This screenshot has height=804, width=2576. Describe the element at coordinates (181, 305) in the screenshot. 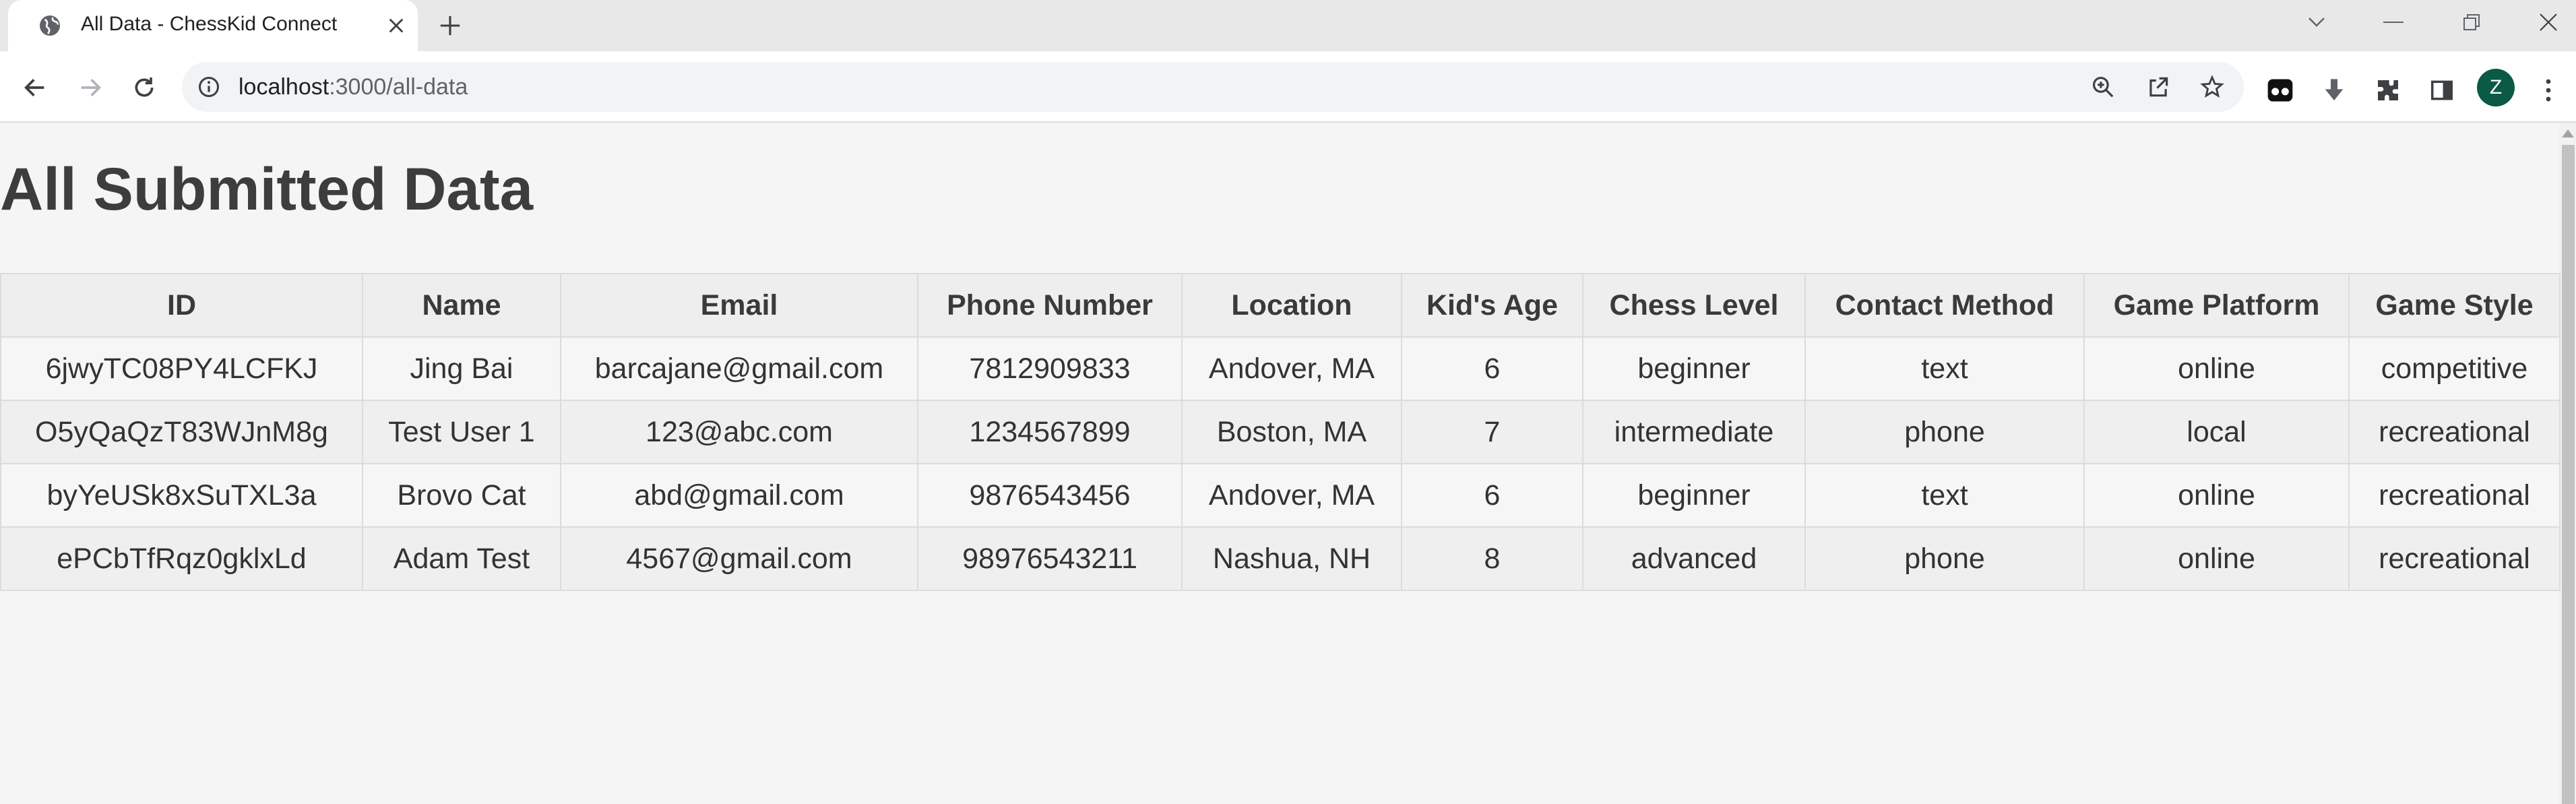

I see `column-header-id: ID` at that location.